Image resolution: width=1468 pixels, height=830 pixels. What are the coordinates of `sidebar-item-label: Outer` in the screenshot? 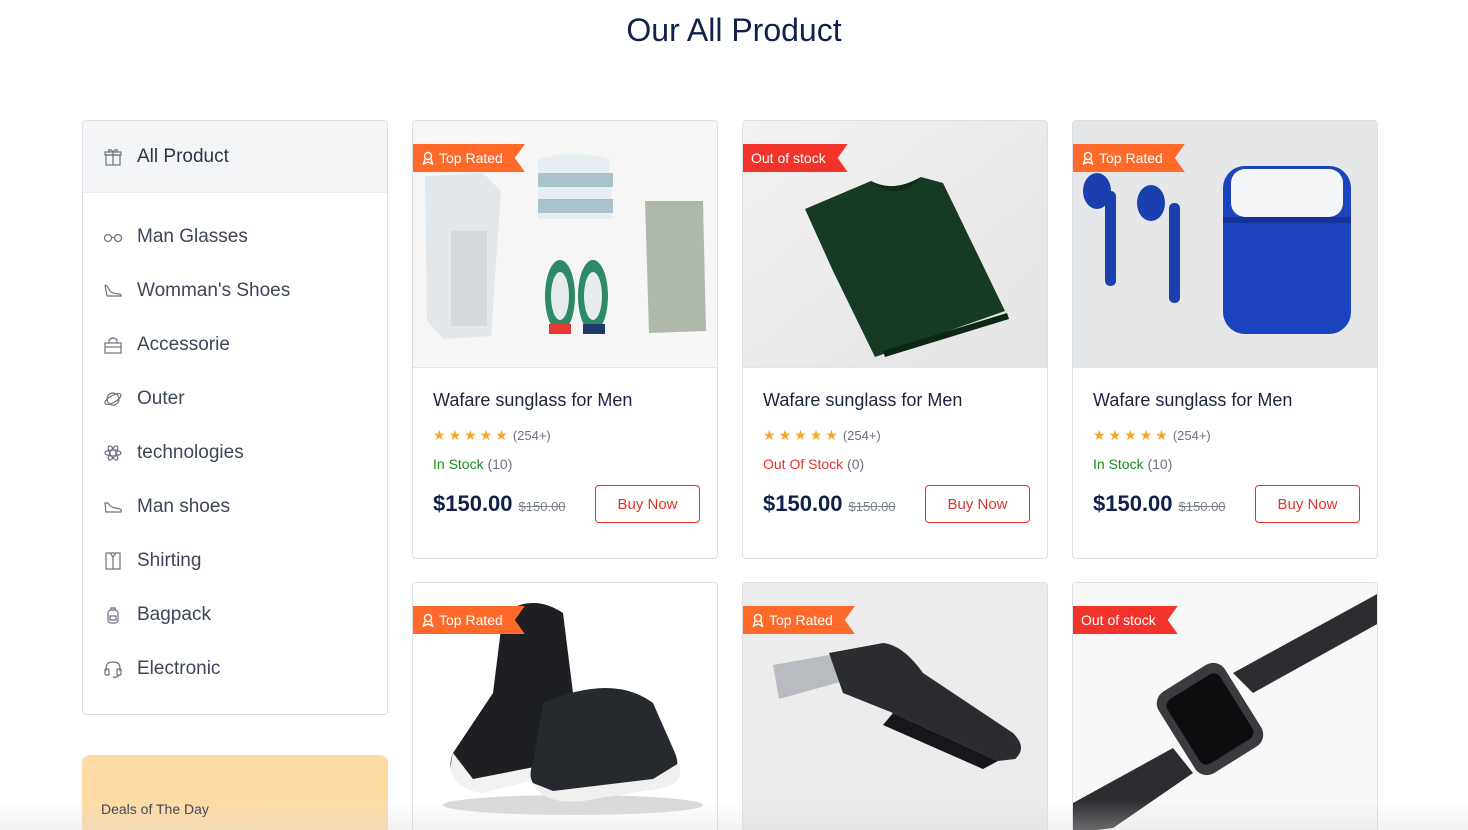 It's located at (161, 398).